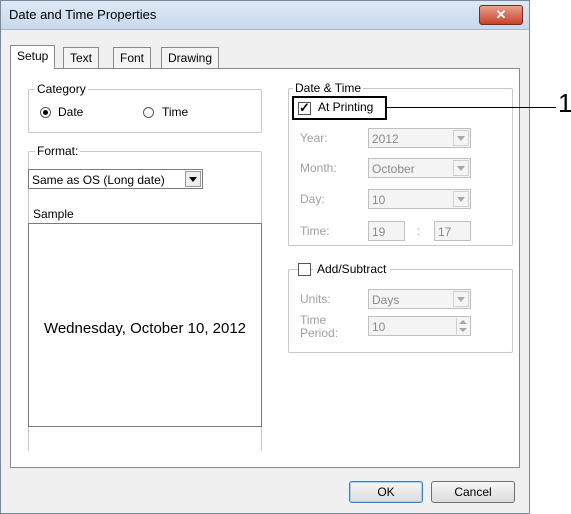  I want to click on tab-font: Font, so click(132, 58).